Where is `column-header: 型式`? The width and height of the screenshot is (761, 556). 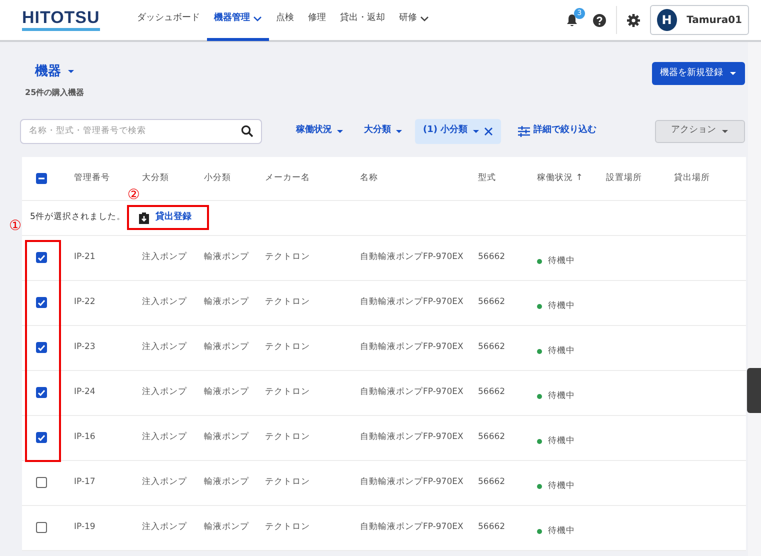
column-header: 型式 is located at coordinates (507, 178).